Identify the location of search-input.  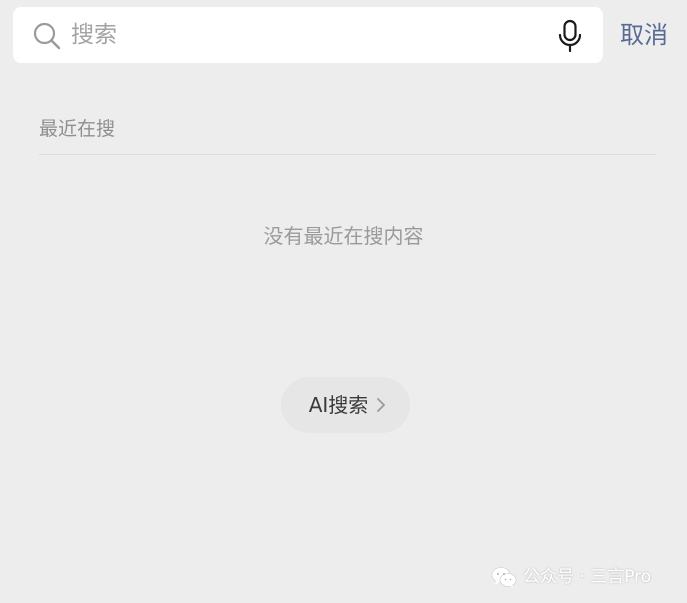
(306, 35).